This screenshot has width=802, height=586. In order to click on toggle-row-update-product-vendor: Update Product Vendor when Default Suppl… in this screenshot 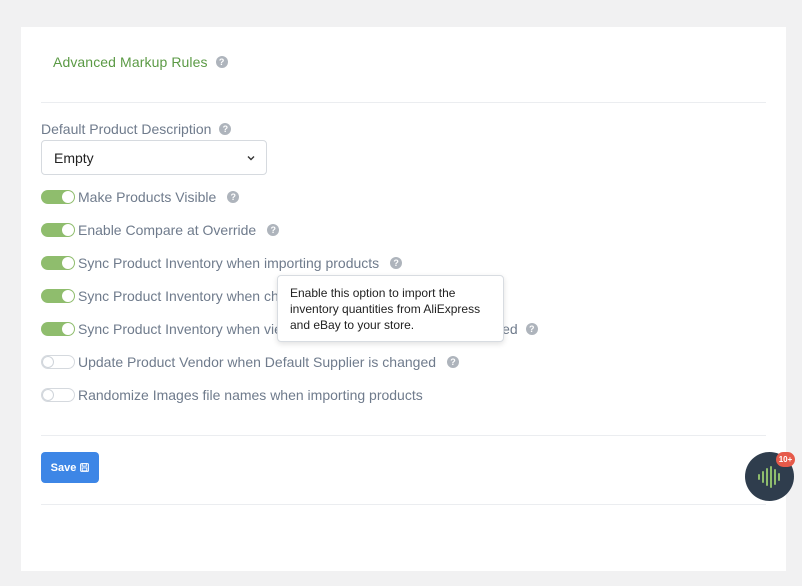, I will do `click(250, 362)`.